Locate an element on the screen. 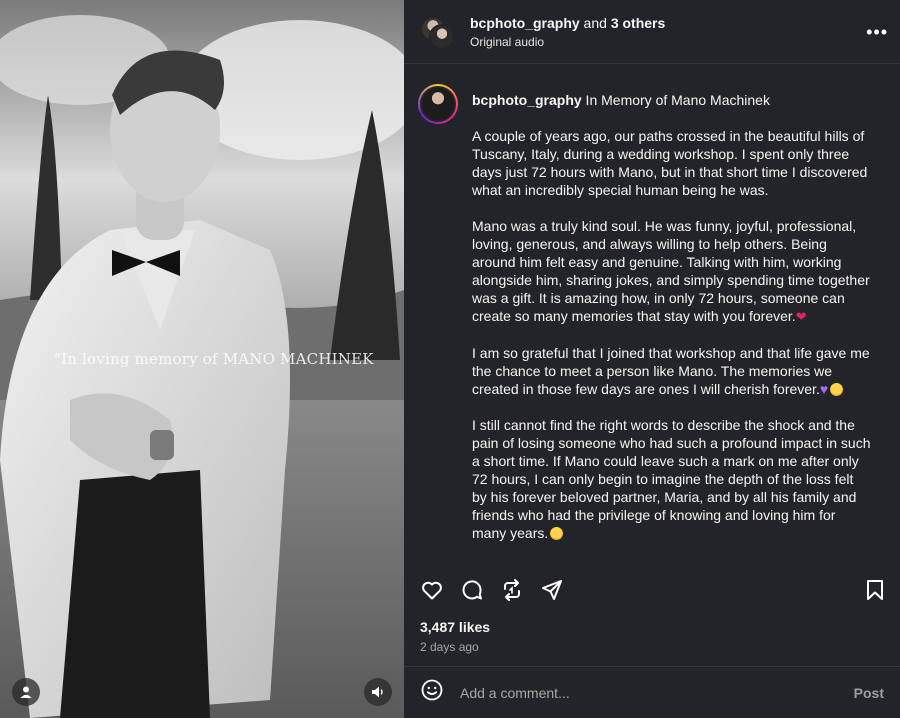  action-bar is located at coordinates (653, 590).